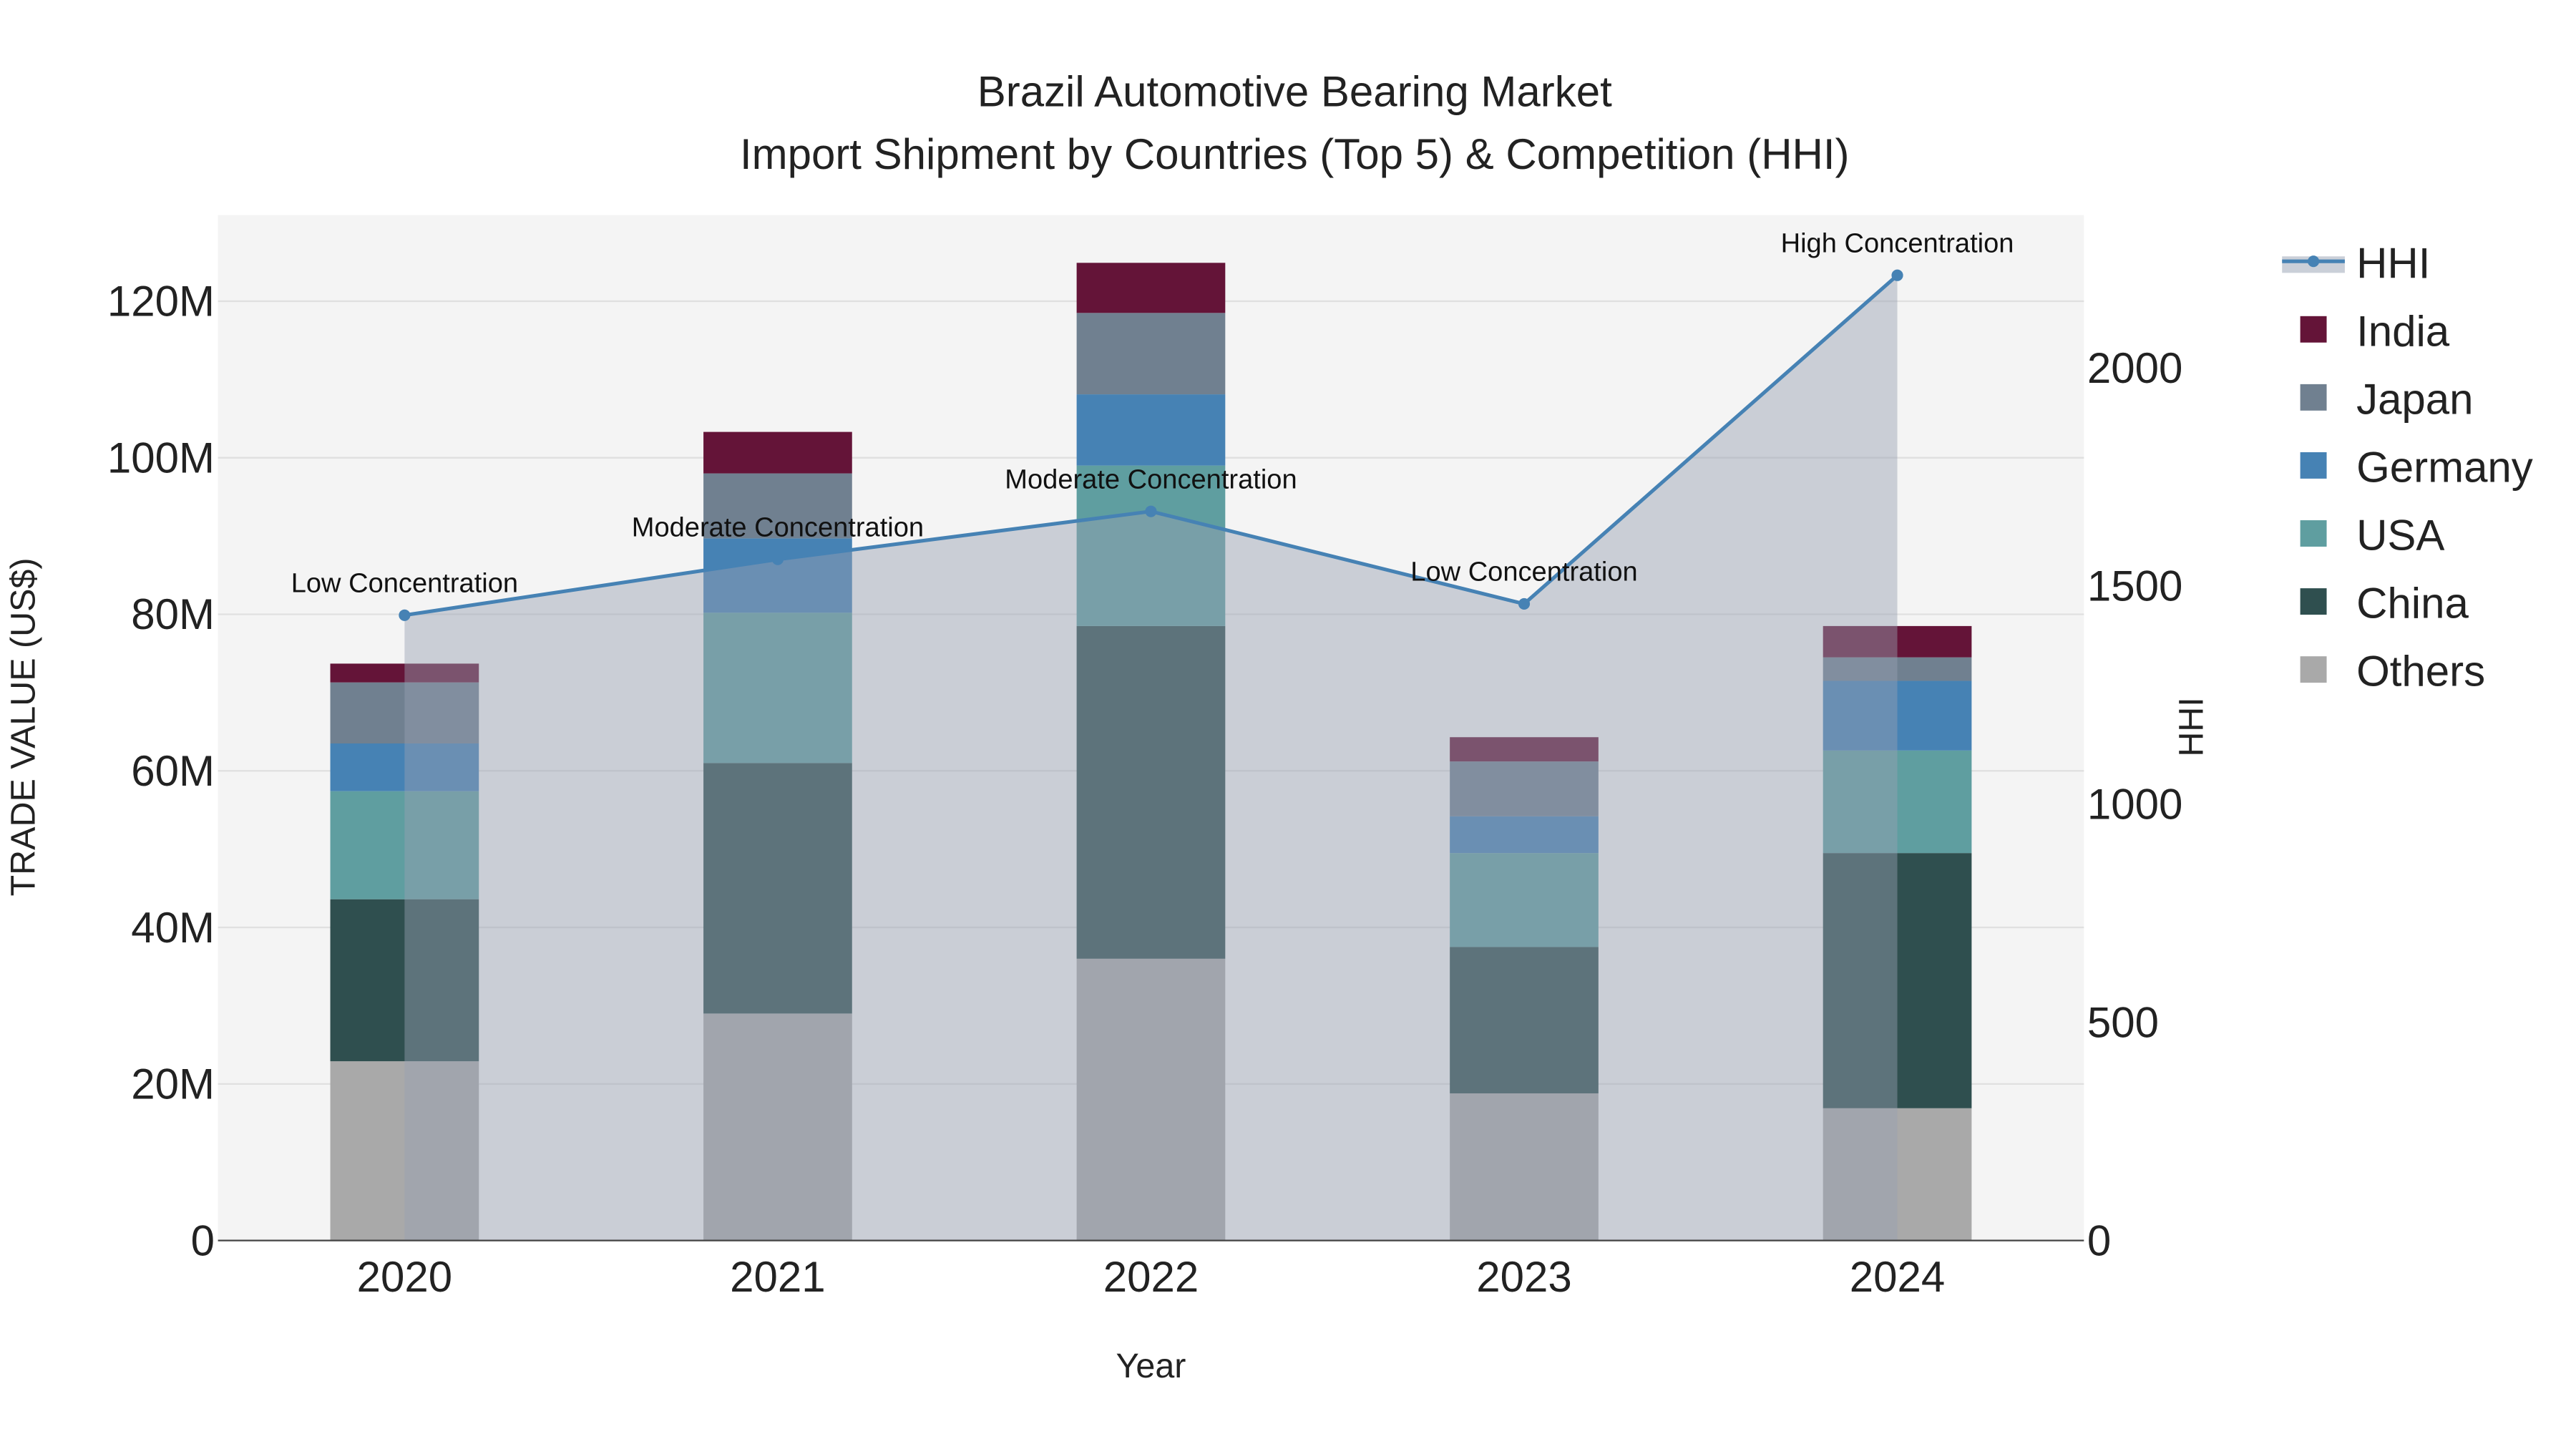 Image resolution: width=2576 pixels, height=1449 pixels. I want to click on legend-swatch-japan, so click(2313, 397).